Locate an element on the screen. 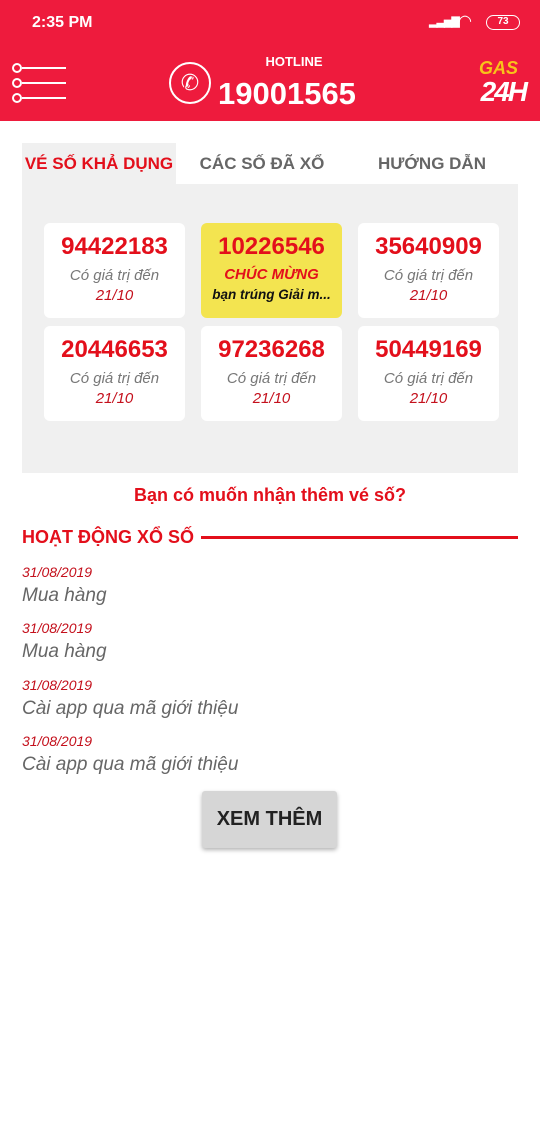  activity-title: HOẠT ĐỘNG XỔ SỐ is located at coordinates (108, 537).